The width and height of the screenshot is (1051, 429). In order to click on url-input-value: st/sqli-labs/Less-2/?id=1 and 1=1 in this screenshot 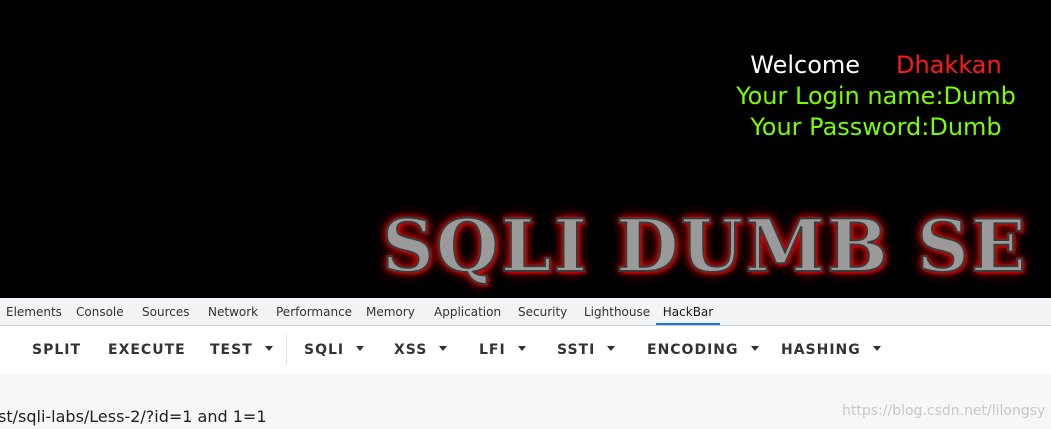, I will do `click(133, 416)`.